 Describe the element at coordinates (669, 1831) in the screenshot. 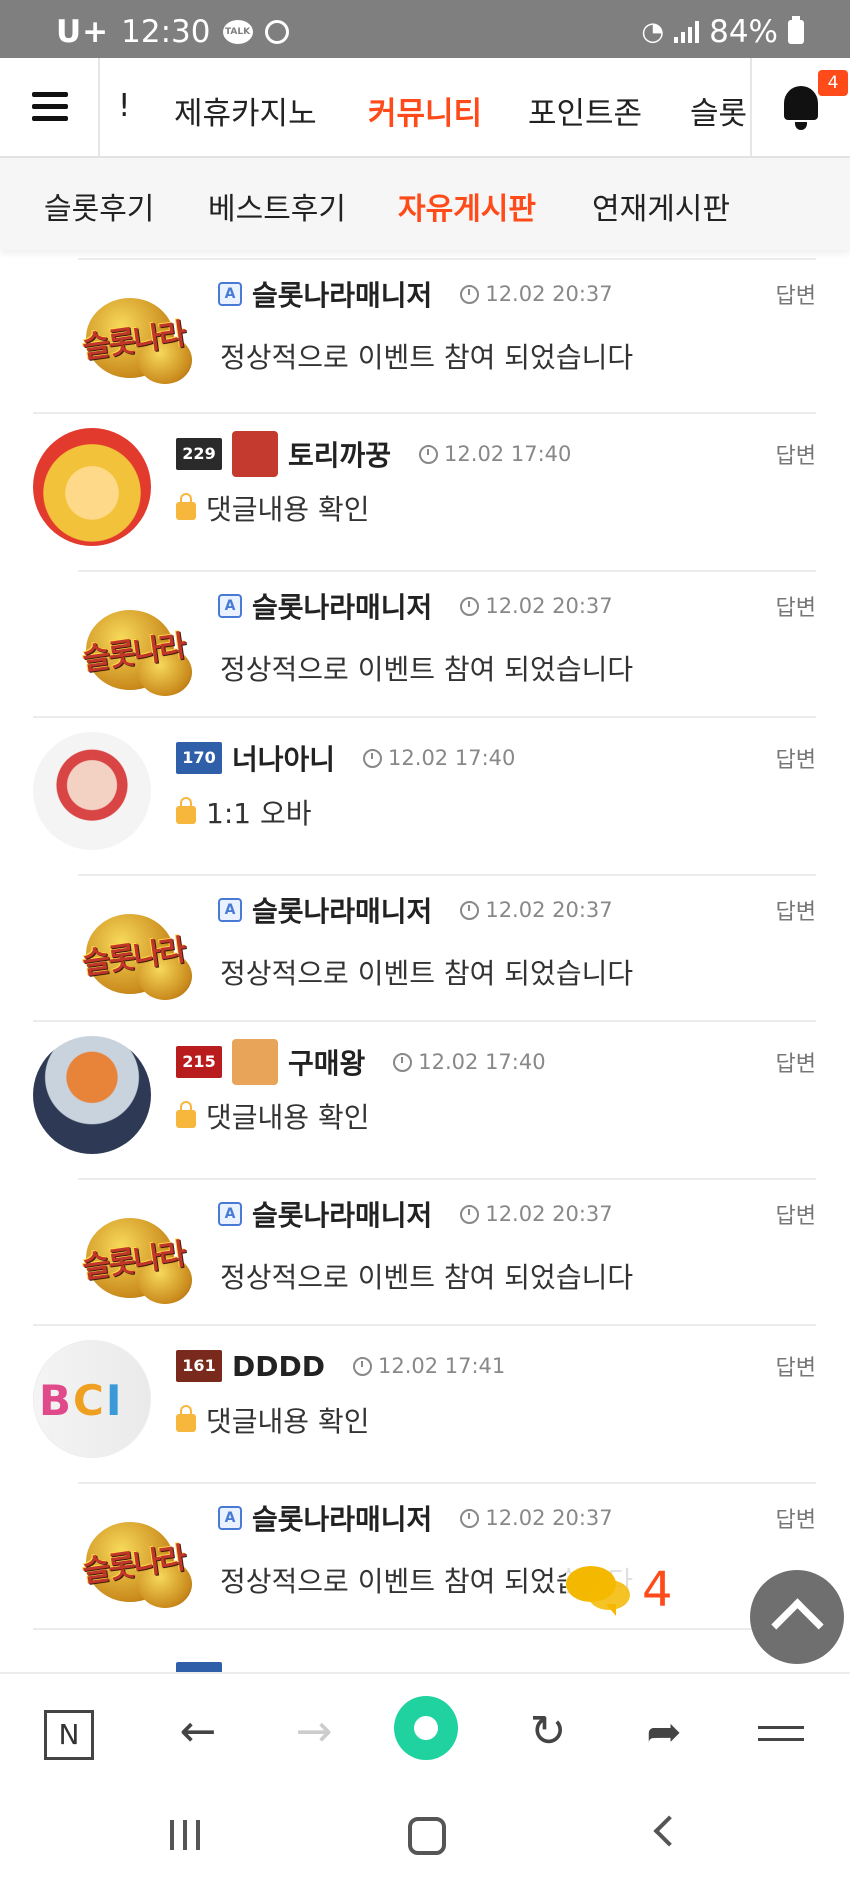

I see `system-back-icon` at that location.